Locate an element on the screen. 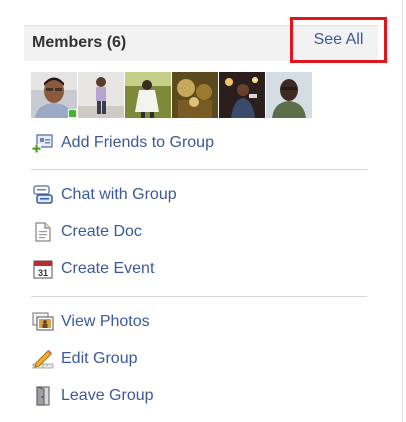 The width and height of the screenshot is (406, 422). see-all-link: See All is located at coordinates (338, 40).